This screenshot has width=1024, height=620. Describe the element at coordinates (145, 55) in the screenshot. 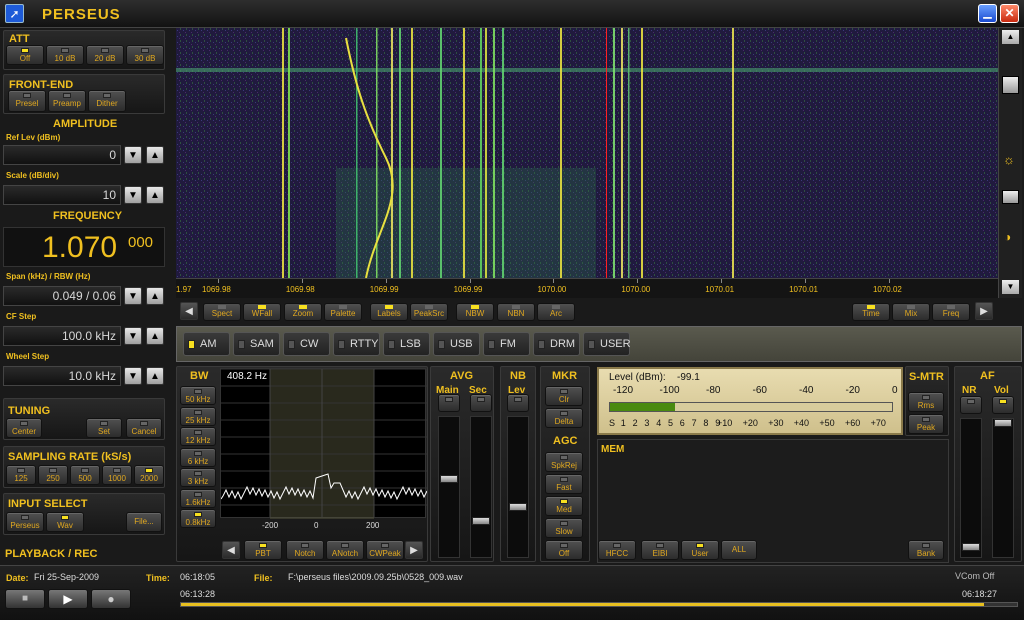

I see `att-button-3: 30 dB` at that location.